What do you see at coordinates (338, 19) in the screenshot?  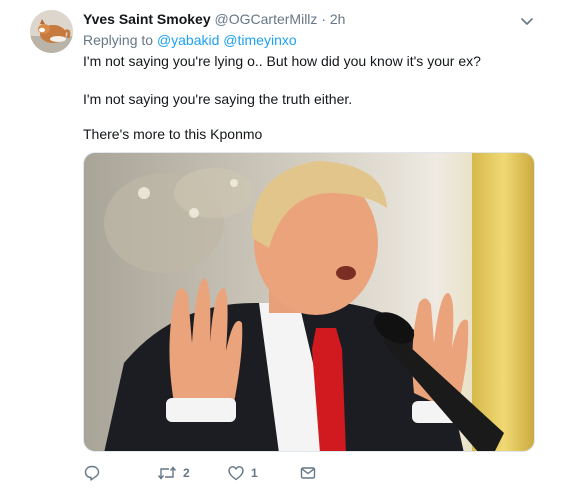 I see `timestamp: 2h` at bounding box center [338, 19].